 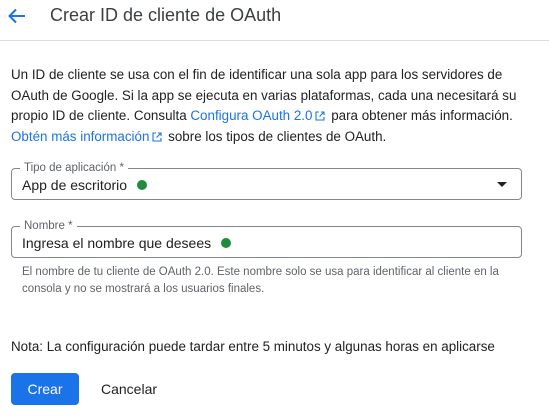 What do you see at coordinates (129, 389) in the screenshot?
I see `cancel-button: Cancelar` at bounding box center [129, 389].